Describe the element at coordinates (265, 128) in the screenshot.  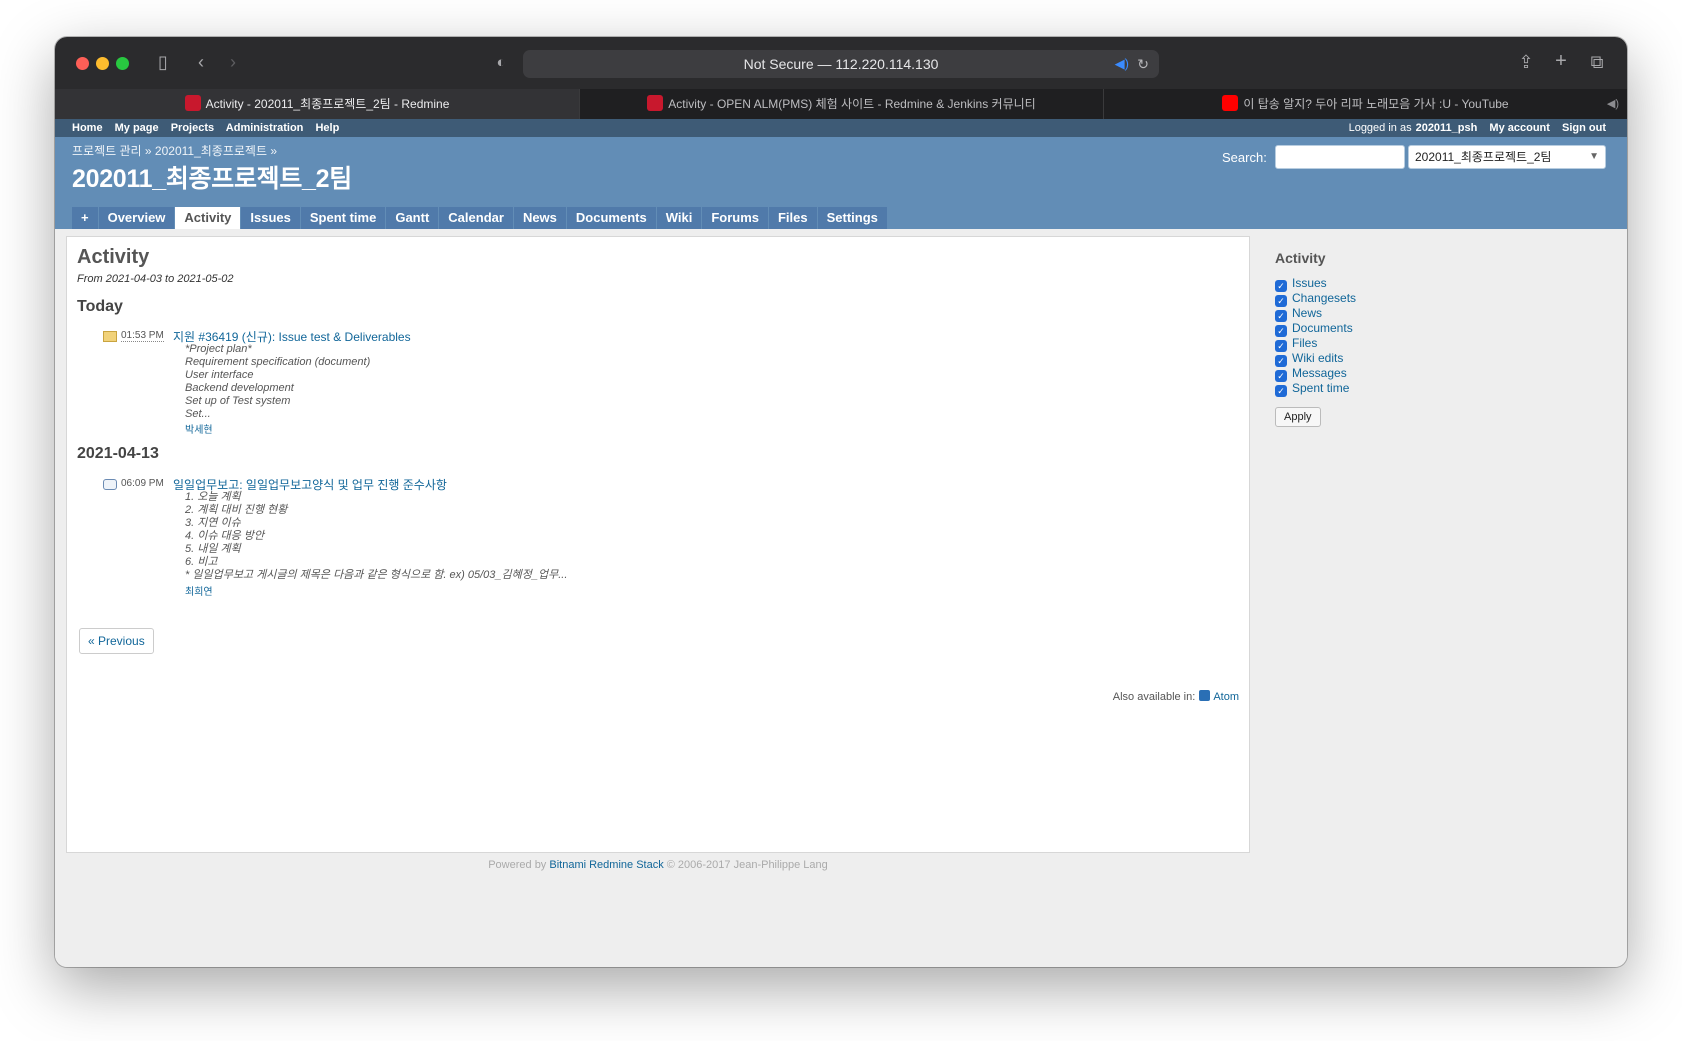
I see `top-menu-administration: Administration` at that location.